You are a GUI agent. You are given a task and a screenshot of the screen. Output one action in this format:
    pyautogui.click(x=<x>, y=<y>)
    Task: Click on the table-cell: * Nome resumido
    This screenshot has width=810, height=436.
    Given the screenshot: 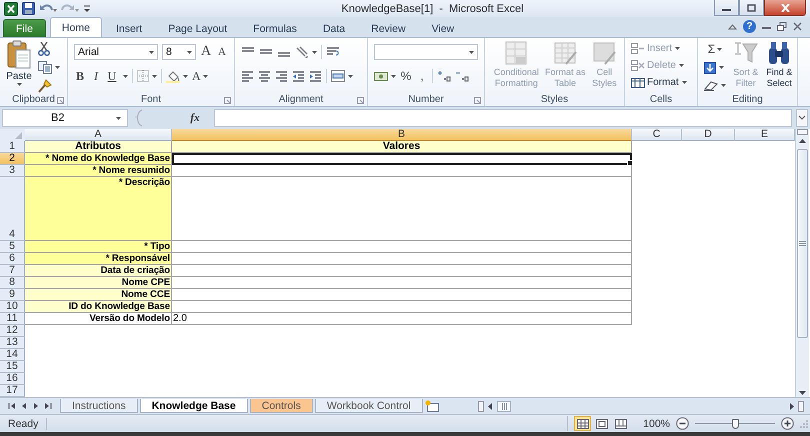 What is the action you would take?
    pyautogui.click(x=98, y=171)
    